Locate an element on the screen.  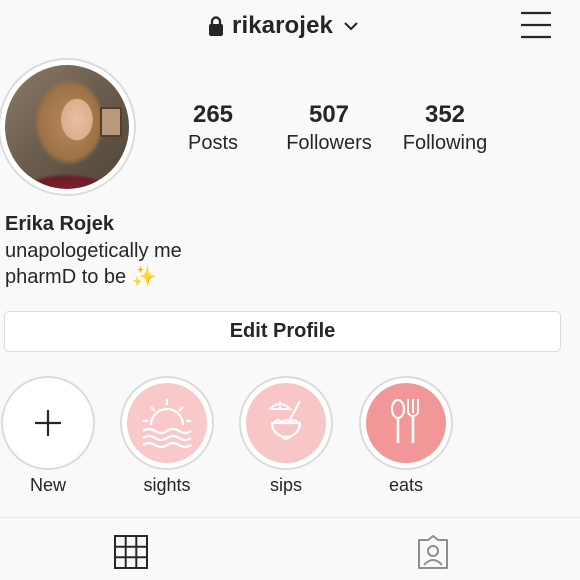
followers-label: Followers is located at coordinates (329, 143).